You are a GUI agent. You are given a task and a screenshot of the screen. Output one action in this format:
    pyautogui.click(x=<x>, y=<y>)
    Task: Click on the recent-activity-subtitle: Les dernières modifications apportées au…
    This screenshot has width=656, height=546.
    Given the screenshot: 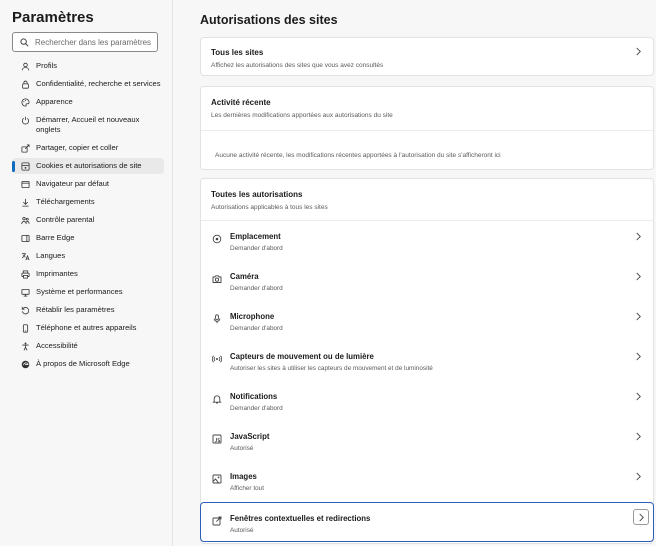 What is the action you would take?
    pyautogui.click(x=302, y=115)
    